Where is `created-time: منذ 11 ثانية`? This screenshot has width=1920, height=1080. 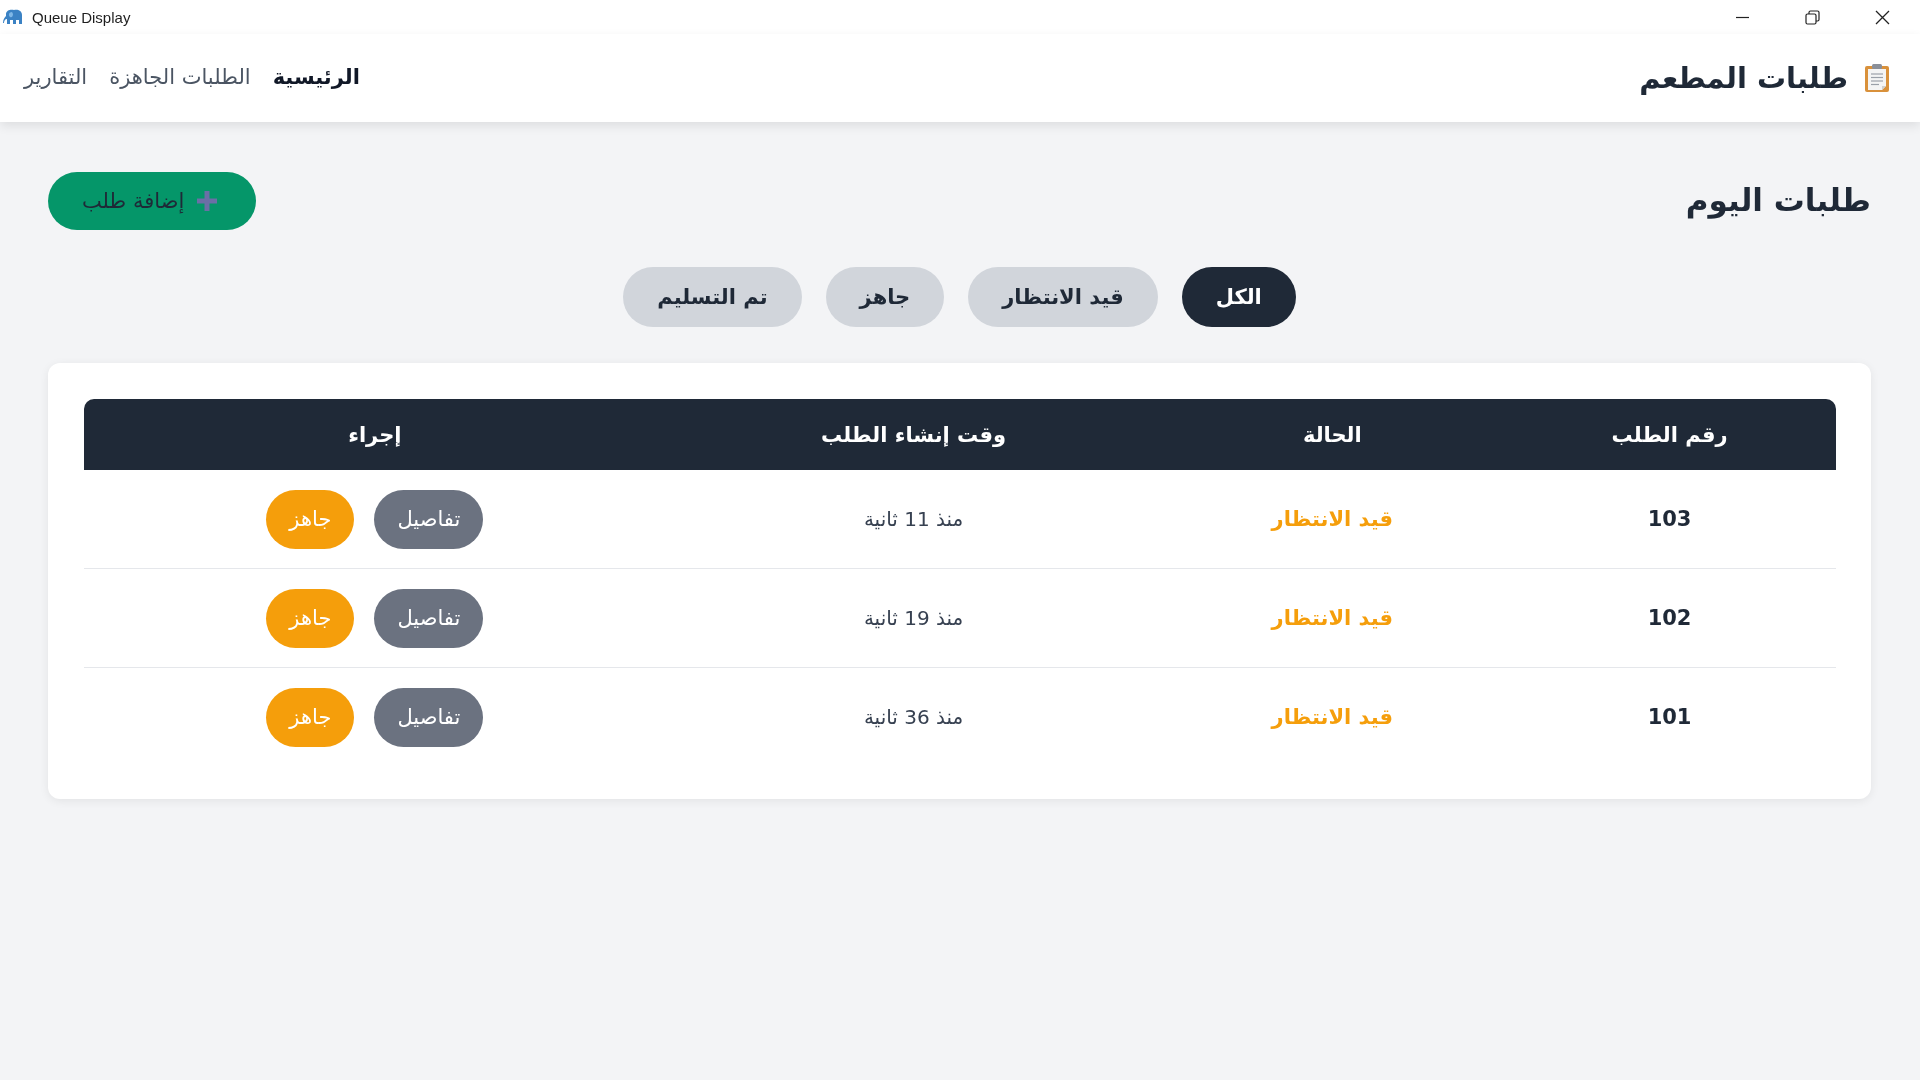 created-time: منذ 11 ثانية is located at coordinates (913, 519).